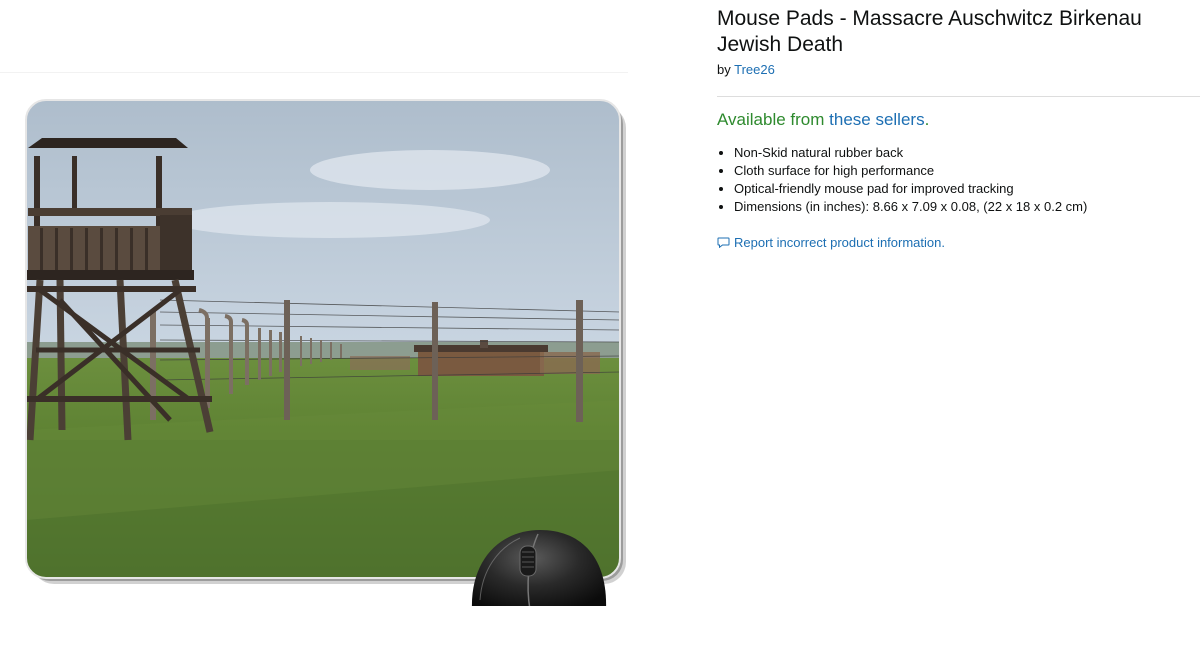 The height and width of the screenshot is (664, 1200). I want to click on section-divider, so click(958, 96).